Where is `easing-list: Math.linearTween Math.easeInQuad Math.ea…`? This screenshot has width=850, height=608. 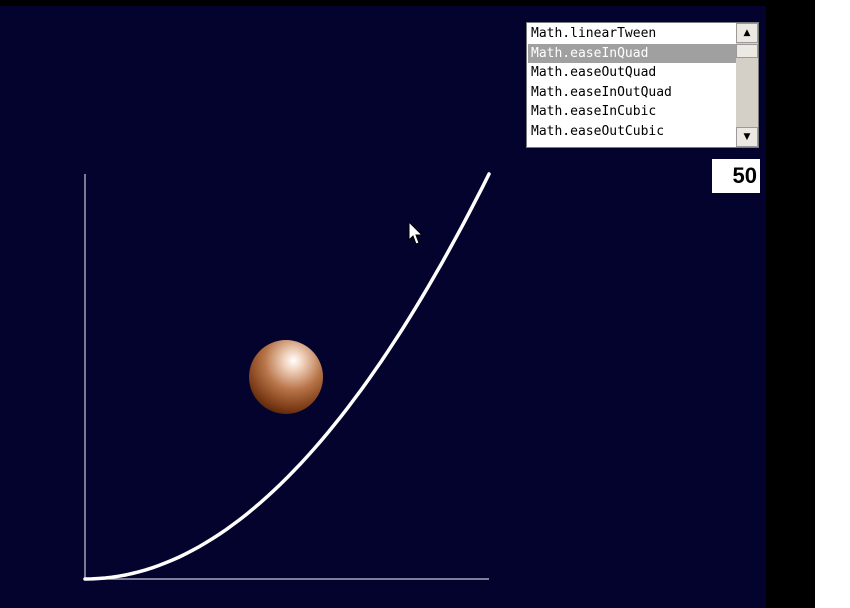 easing-list: Math.linearTween Math.easeInQuad Math.ea… is located at coordinates (632, 85).